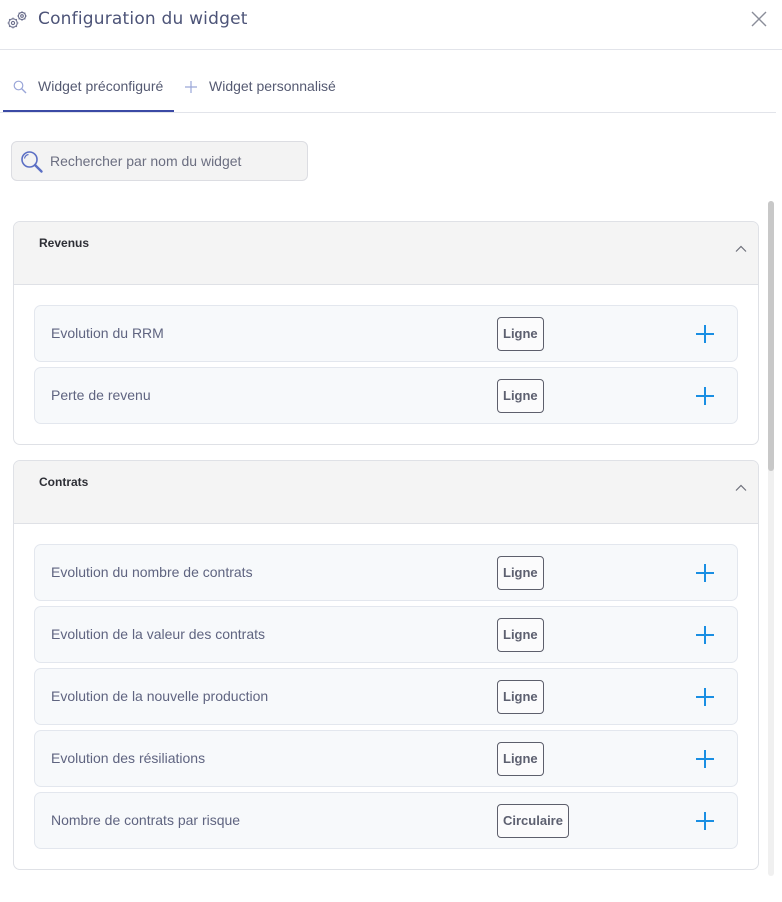 This screenshot has width=782, height=902. Describe the element at coordinates (128, 758) in the screenshot. I see `widget-name: Evolution des résiliations` at that location.